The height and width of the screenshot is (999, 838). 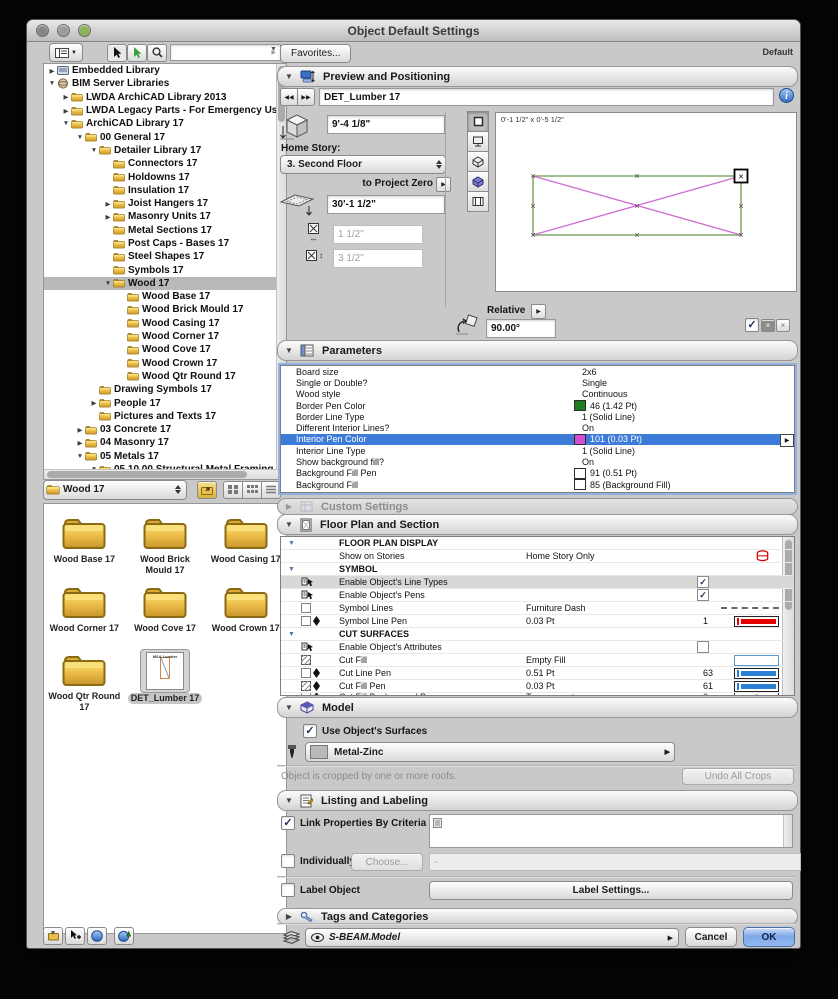 What do you see at coordinates (165, 389) in the screenshot?
I see `tree-item: Drawing Symbols 17` at bounding box center [165, 389].